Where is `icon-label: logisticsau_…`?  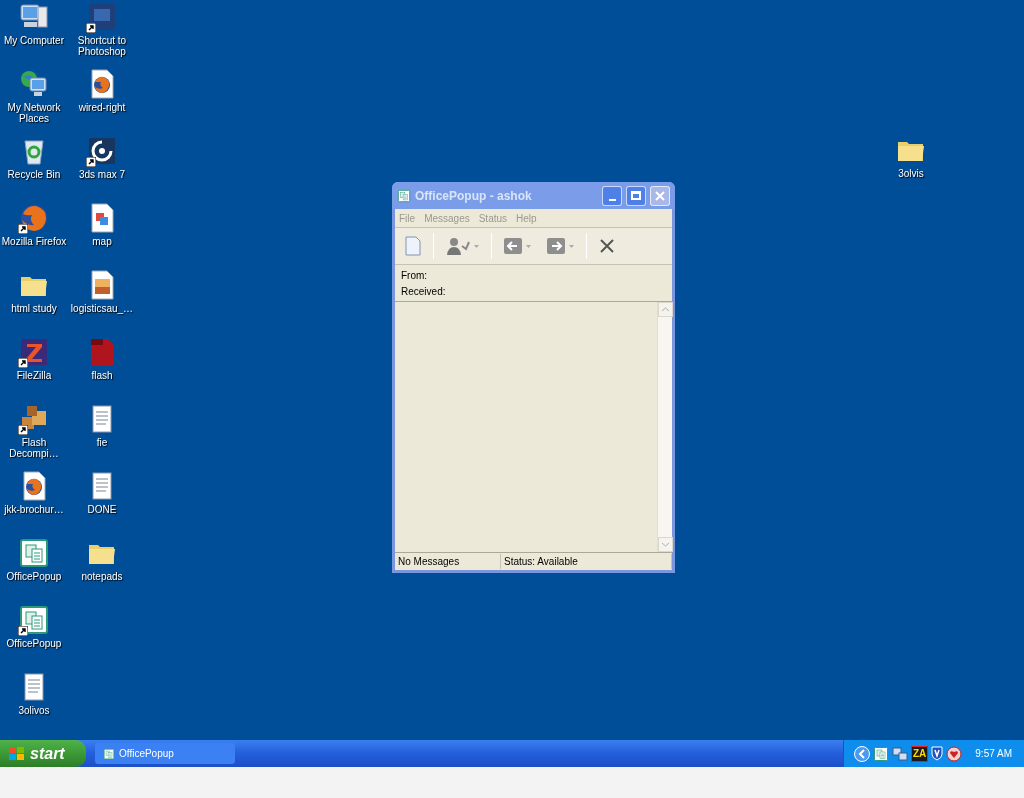
icon-label: logisticsau_… is located at coordinates (102, 308).